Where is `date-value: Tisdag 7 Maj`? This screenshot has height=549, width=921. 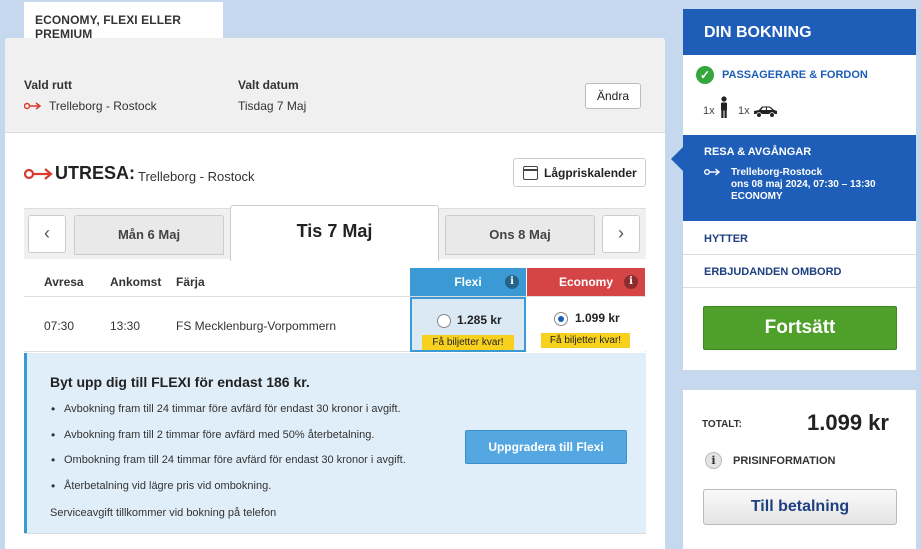 date-value: Tisdag 7 Maj is located at coordinates (272, 106).